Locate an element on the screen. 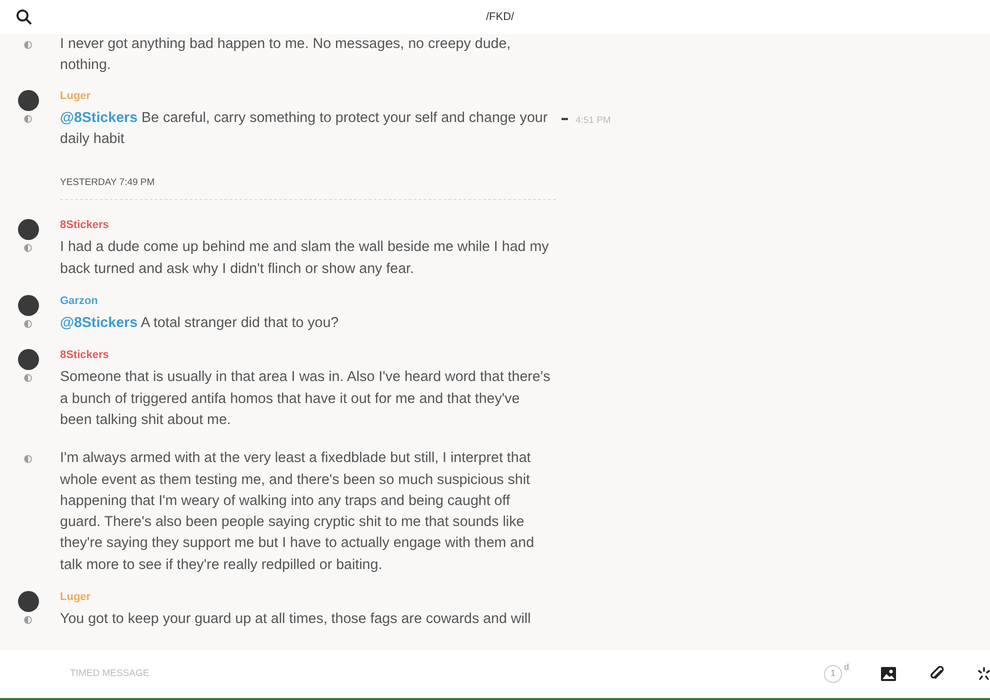 This screenshot has height=700, width=990. search-icon is located at coordinates (24, 17).